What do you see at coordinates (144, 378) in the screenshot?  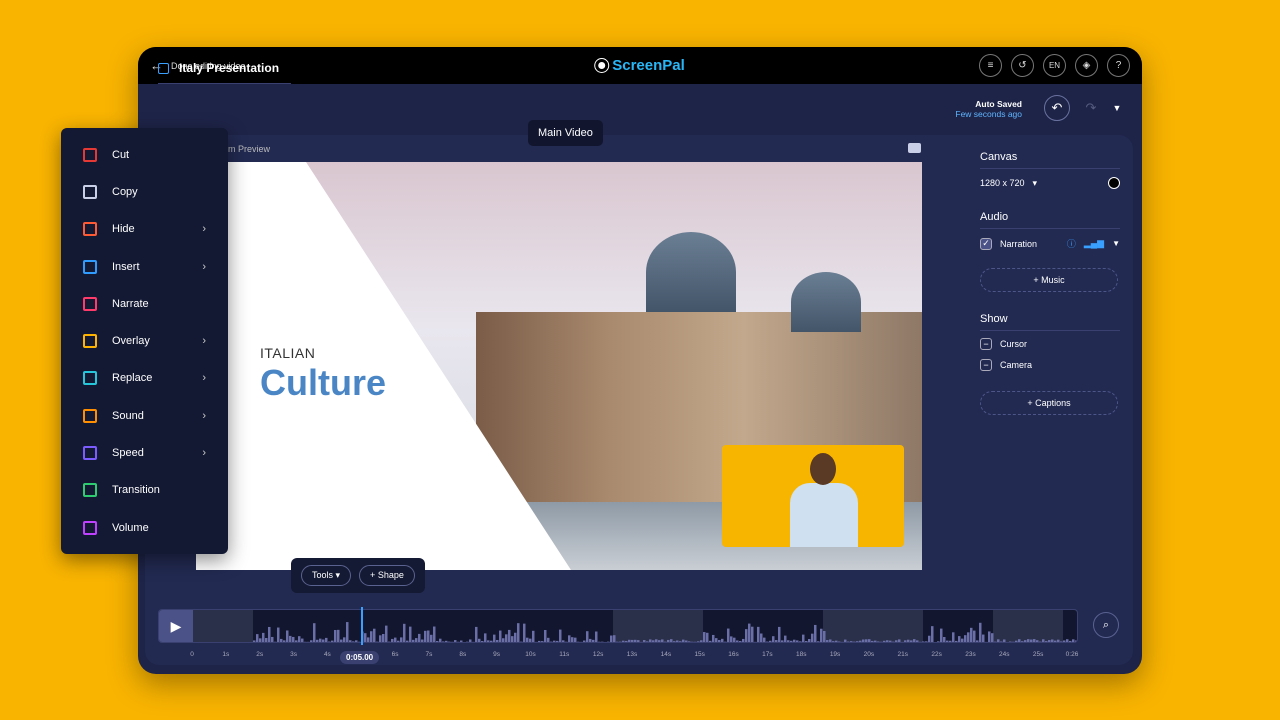 I see `menu-item-replace: Replace ›` at bounding box center [144, 378].